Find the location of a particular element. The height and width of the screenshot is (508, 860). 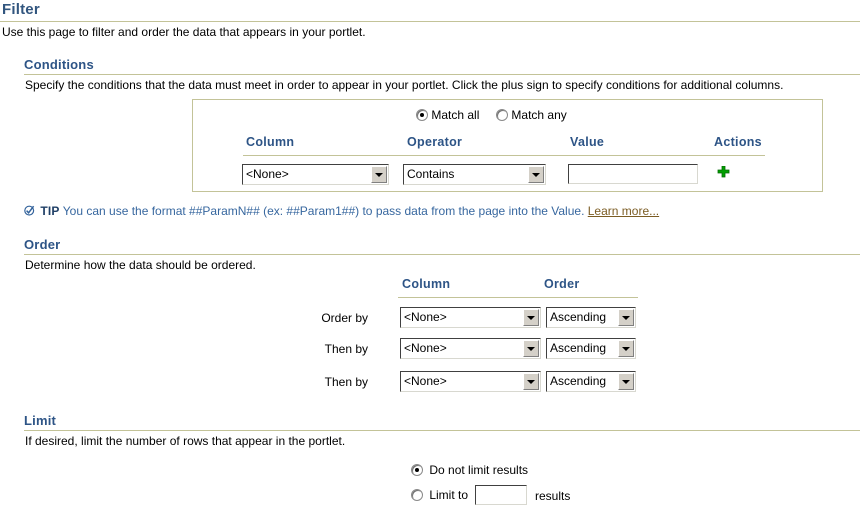

then-by-1-direction-value: Ascending is located at coordinates (578, 348).